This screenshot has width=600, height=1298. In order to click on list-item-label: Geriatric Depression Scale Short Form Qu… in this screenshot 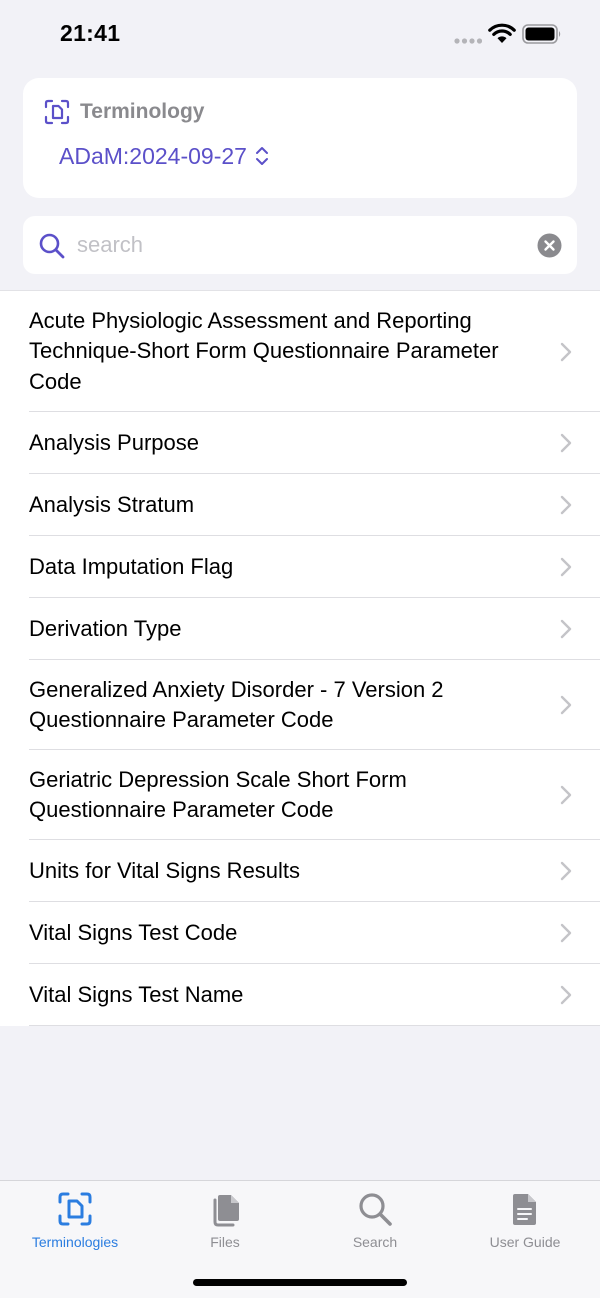, I will do `click(218, 794)`.